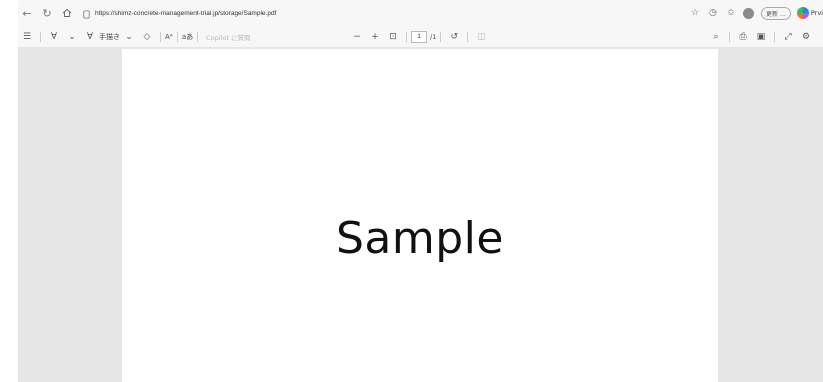 The image size is (823, 382). What do you see at coordinates (393, 37) in the screenshot?
I see `fit-page-icon: ⊡` at bounding box center [393, 37].